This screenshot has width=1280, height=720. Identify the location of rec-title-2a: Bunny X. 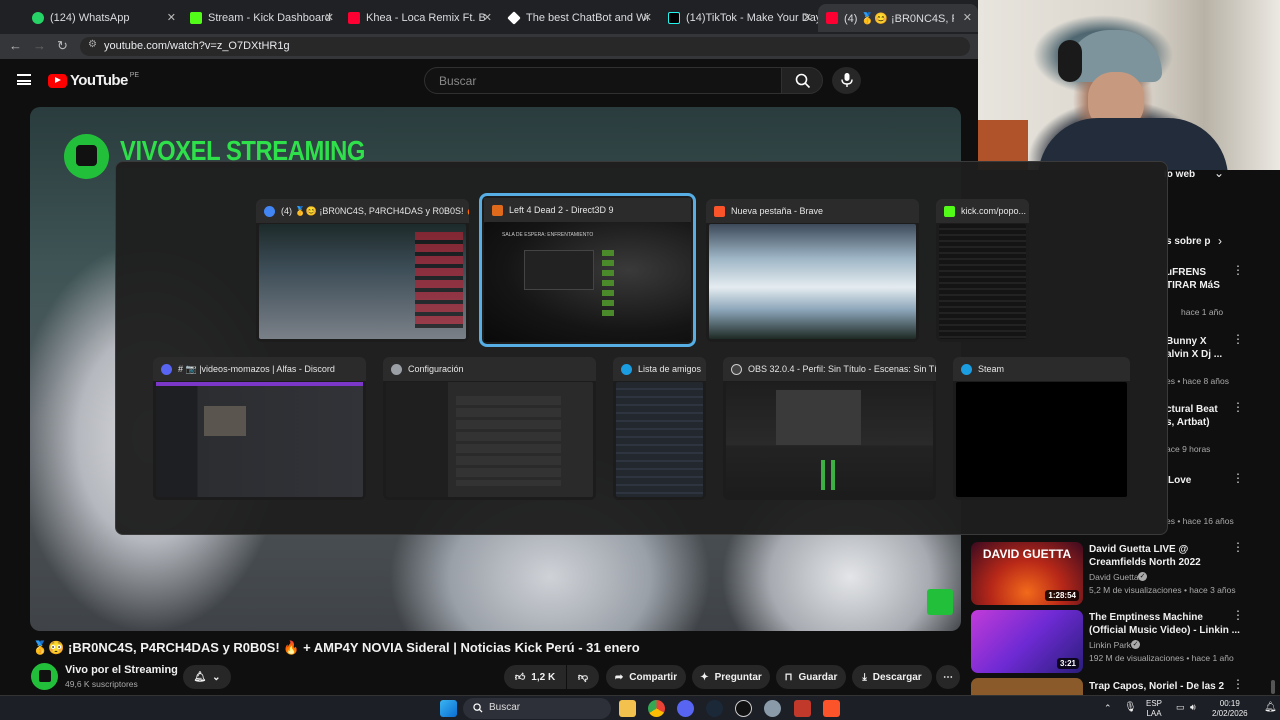
(1186, 341).